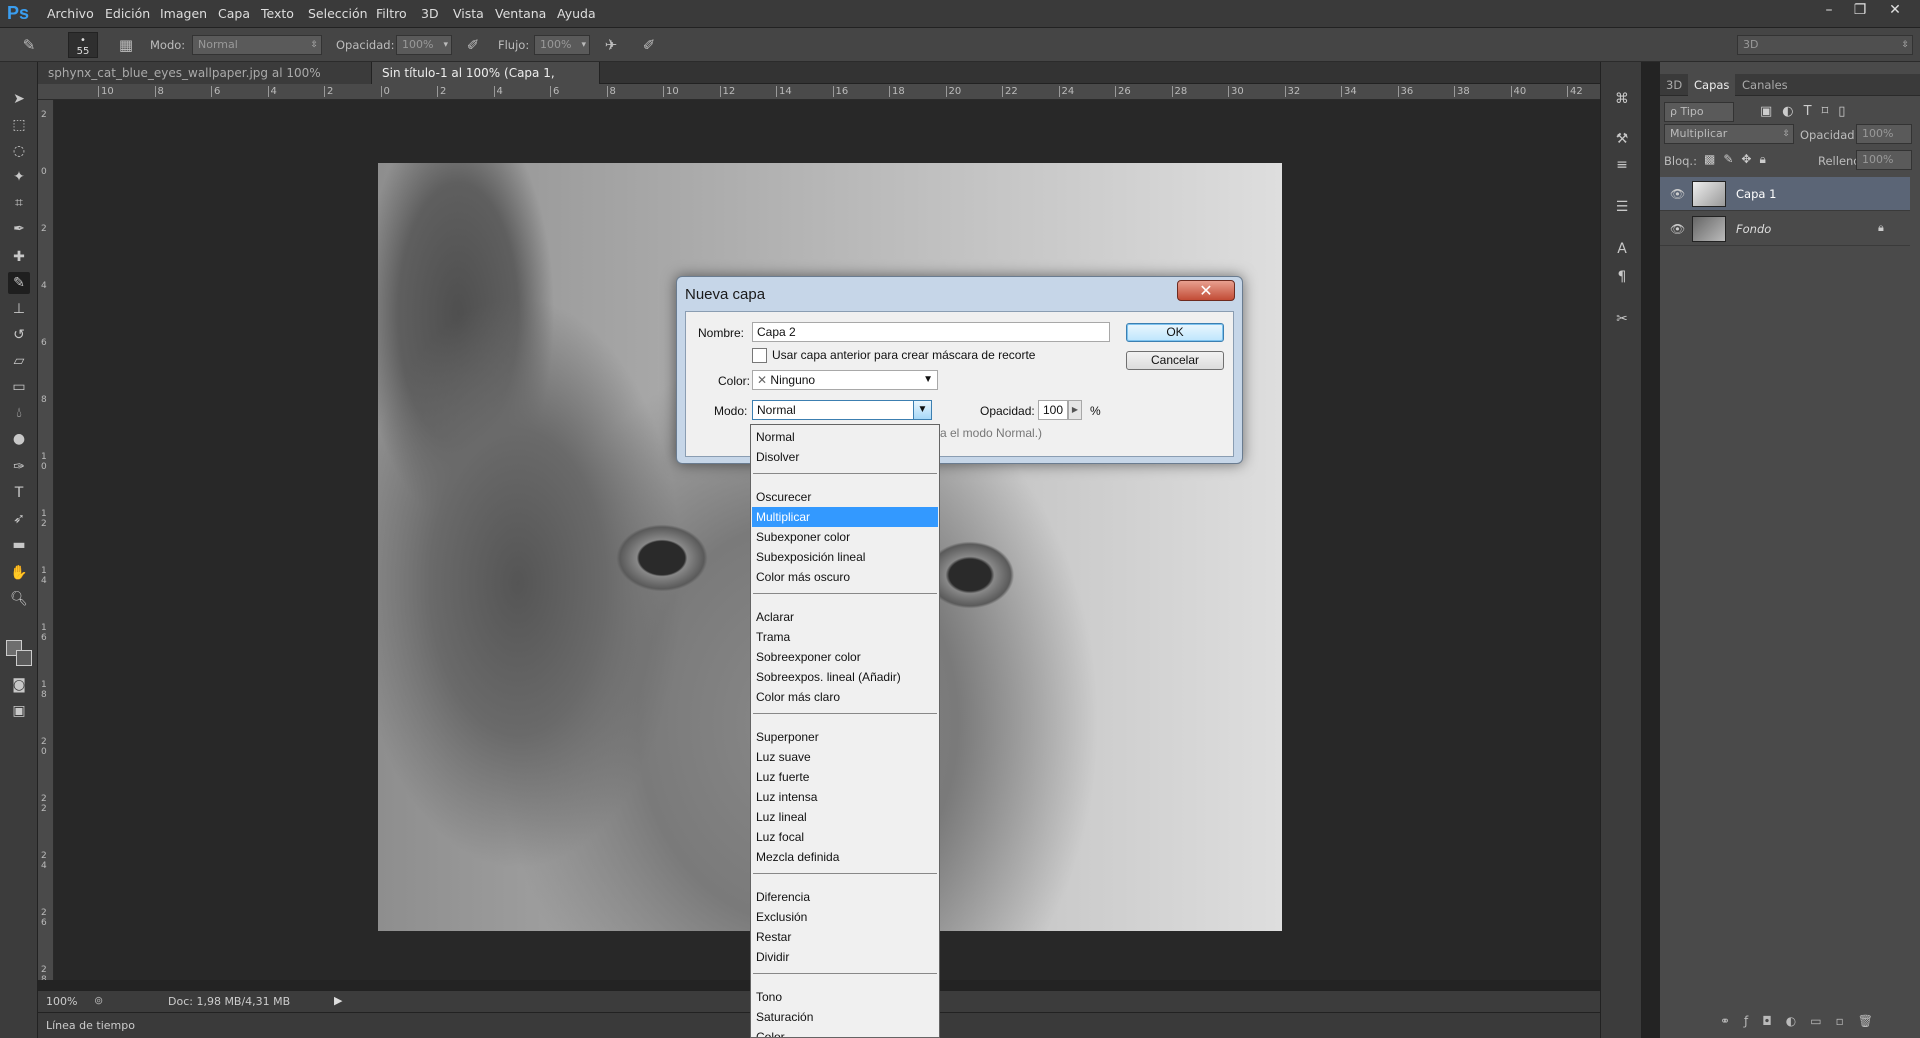  I want to click on menu-3d: 3D, so click(430, 13).